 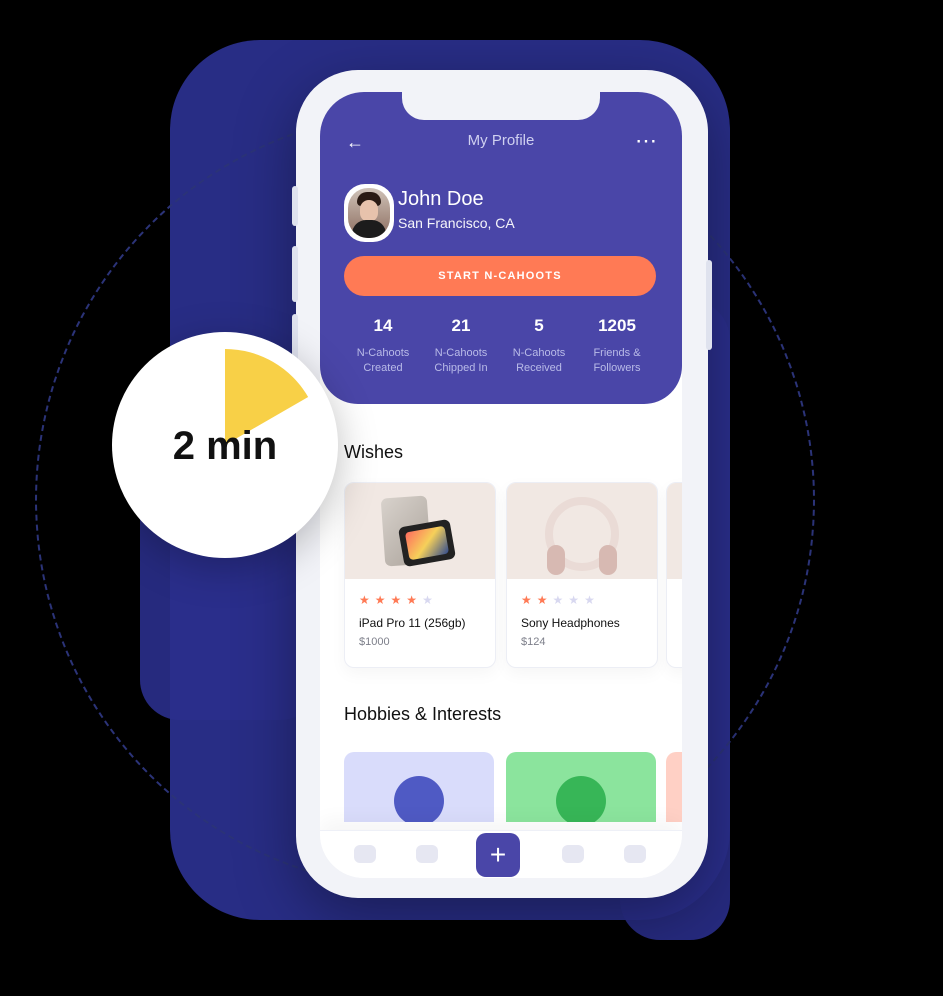 I want to click on profile-name: John Doe, so click(x=441, y=199).